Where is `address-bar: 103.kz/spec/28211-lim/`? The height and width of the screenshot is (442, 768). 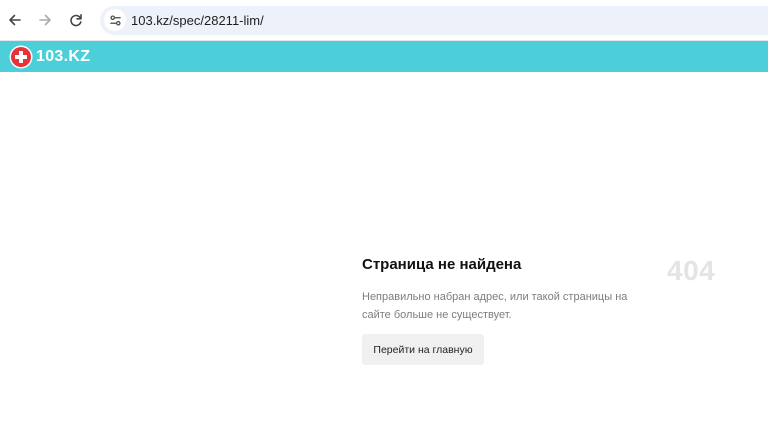
address-bar: 103.kz/spec/28211-lim/ is located at coordinates (434, 20).